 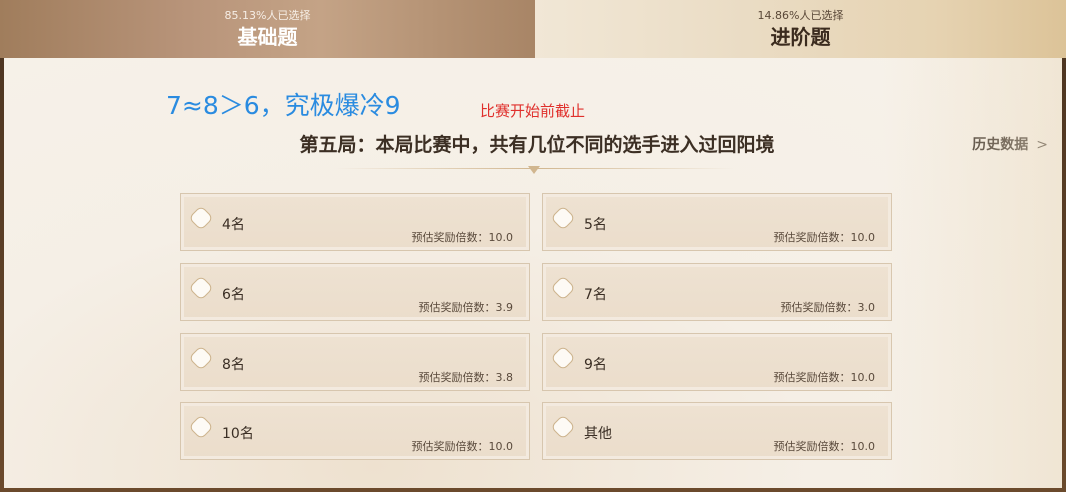 I want to click on option-10: 10名 预估奖励倍数：10.0, so click(x=355, y=431).